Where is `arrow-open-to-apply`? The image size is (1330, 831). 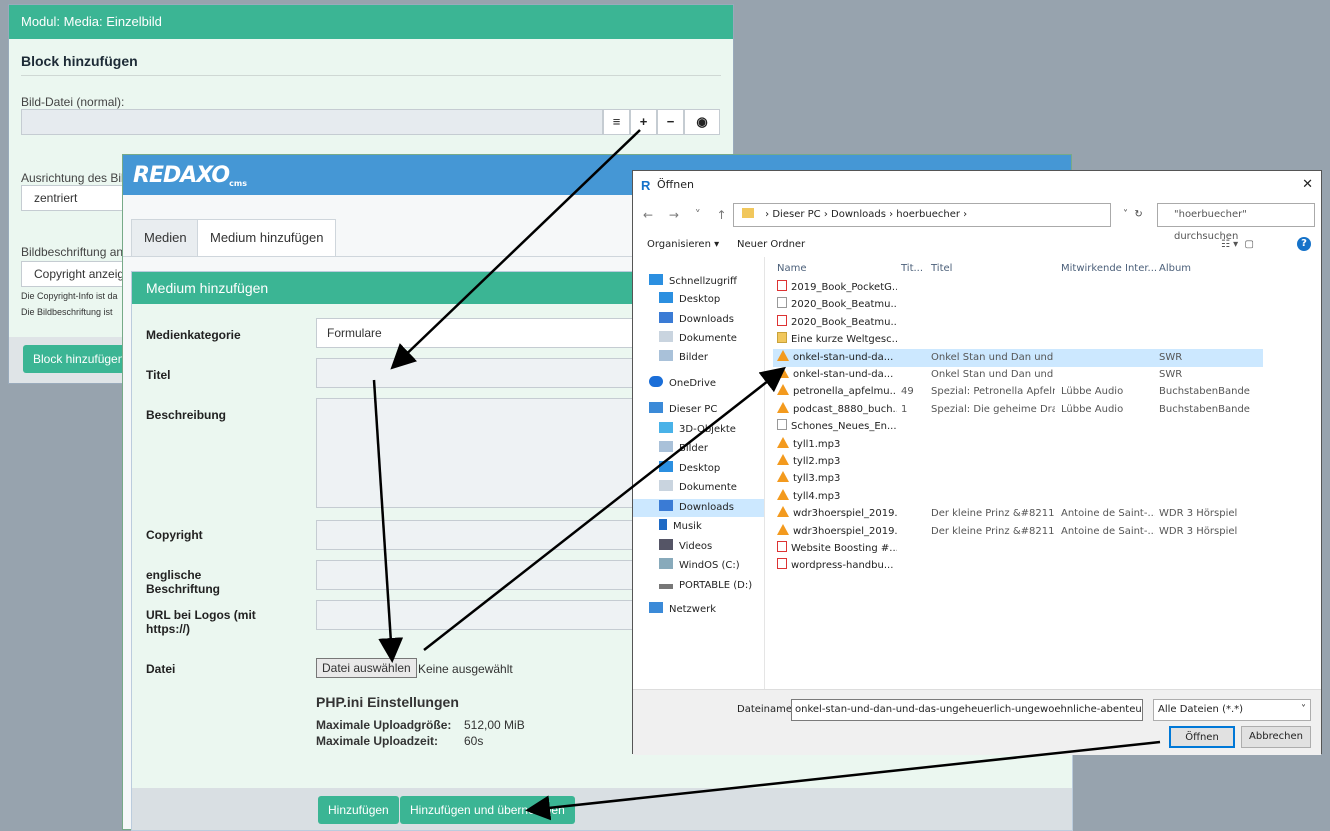
arrow-open-to-apply is located at coordinates (843, 780).